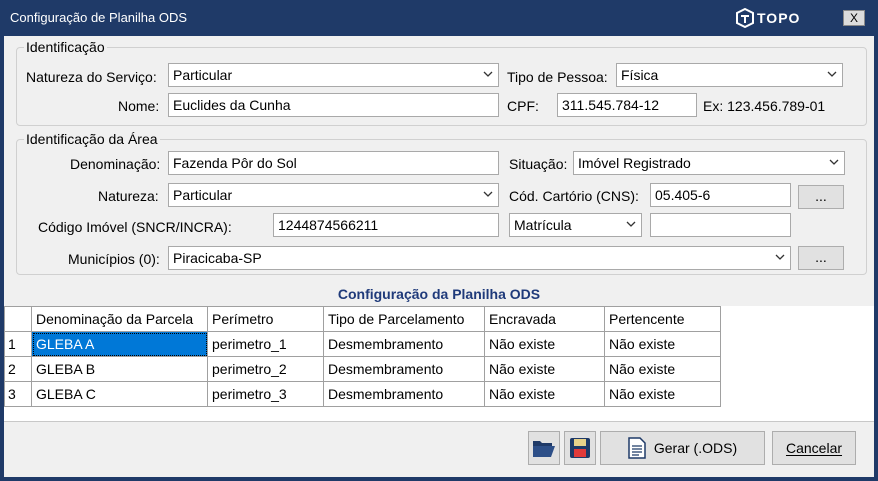 The width and height of the screenshot is (878, 481). What do you see at coordinates (523, 106) in the screenshot?
I see `cpf-label: CPF:` at bounding box center [523, 106].